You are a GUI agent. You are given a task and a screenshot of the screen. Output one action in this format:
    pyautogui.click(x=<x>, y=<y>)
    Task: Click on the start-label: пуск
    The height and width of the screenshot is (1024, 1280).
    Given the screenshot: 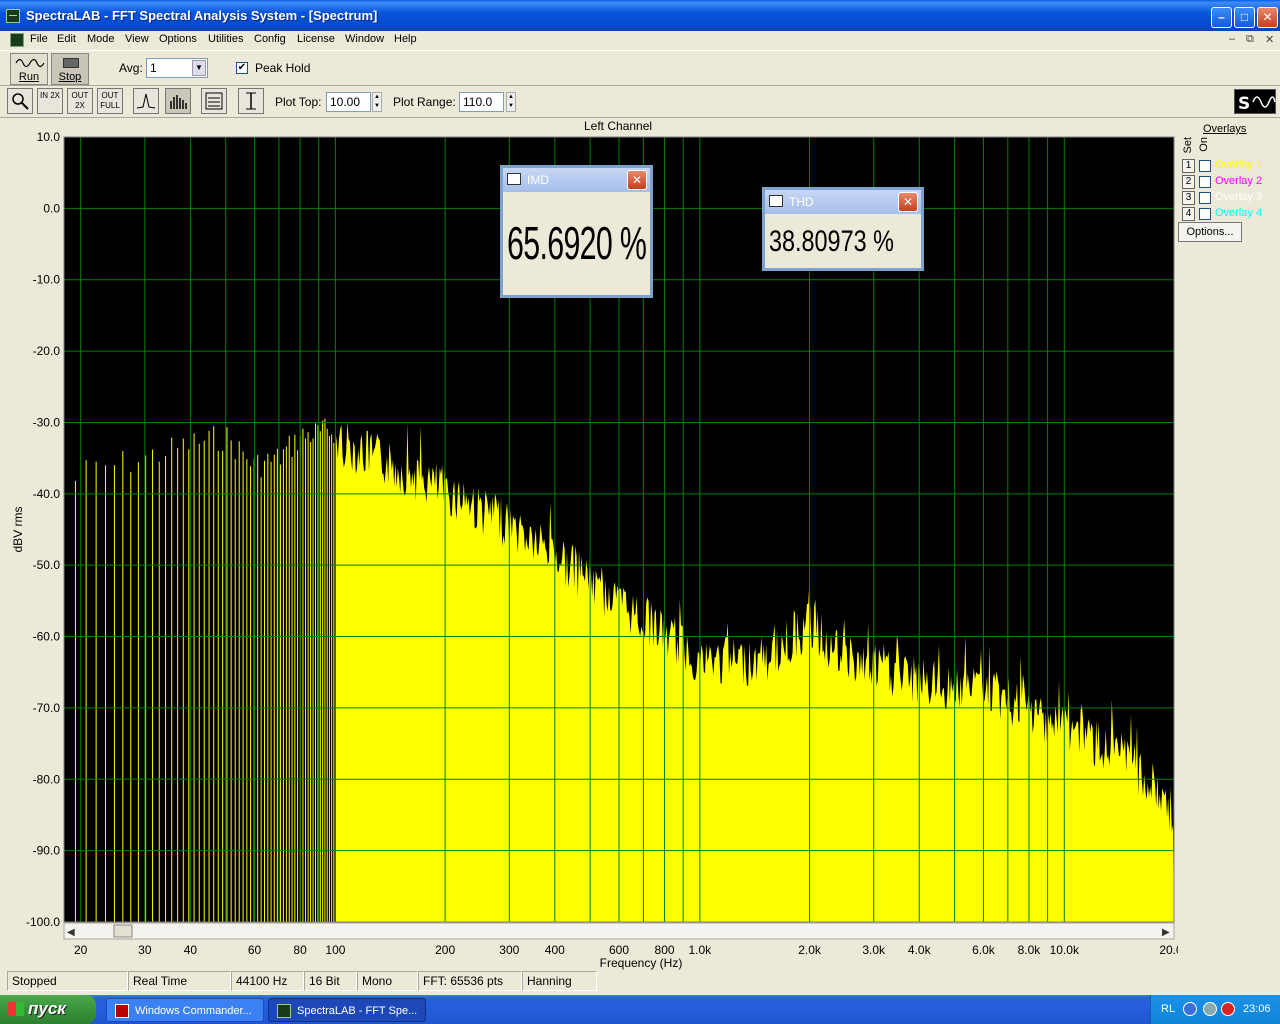 What is the action you would take?
    pyautogui.click(x=47, y=1008)
    